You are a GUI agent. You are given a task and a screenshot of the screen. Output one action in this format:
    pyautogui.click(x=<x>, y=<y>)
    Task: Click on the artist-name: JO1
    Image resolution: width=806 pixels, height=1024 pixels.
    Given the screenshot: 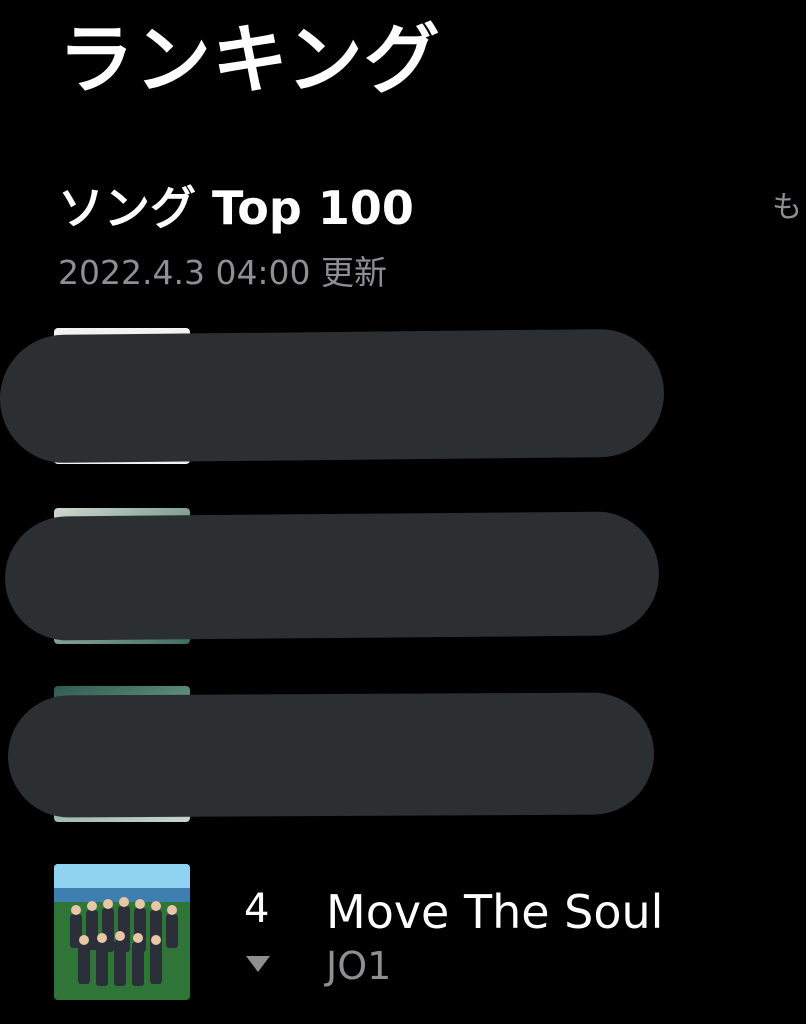 What is the action you would take?
    pyautogui.click(x=358, y=966)
    